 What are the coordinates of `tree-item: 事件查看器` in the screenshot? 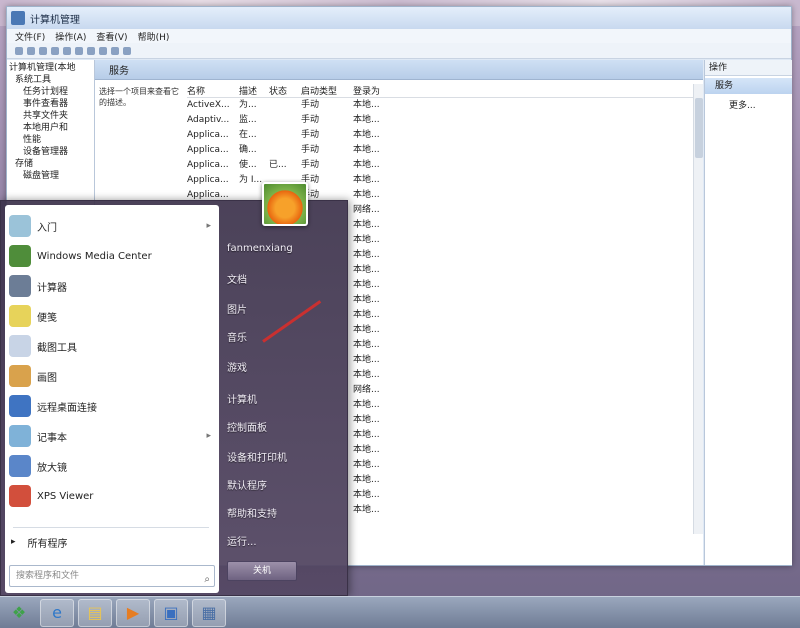 It's located at (50, 104).